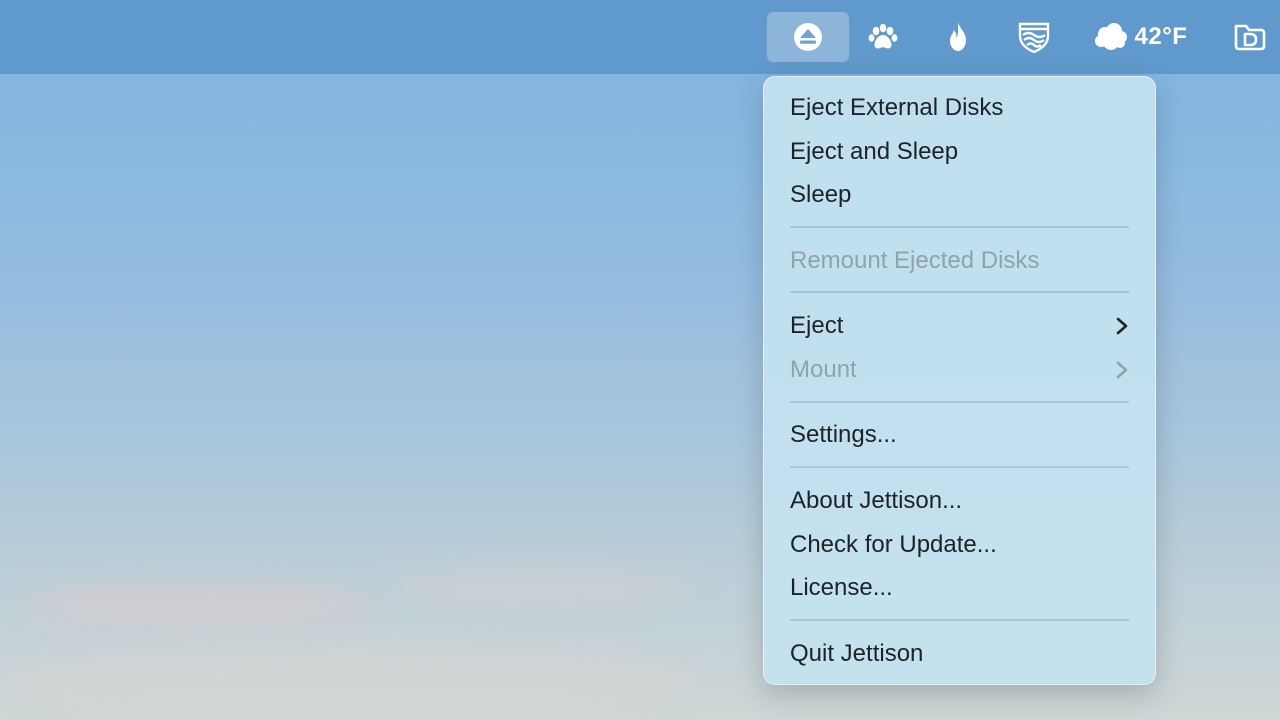  I want to click on folder-menu-extra, so click(1250, 37).